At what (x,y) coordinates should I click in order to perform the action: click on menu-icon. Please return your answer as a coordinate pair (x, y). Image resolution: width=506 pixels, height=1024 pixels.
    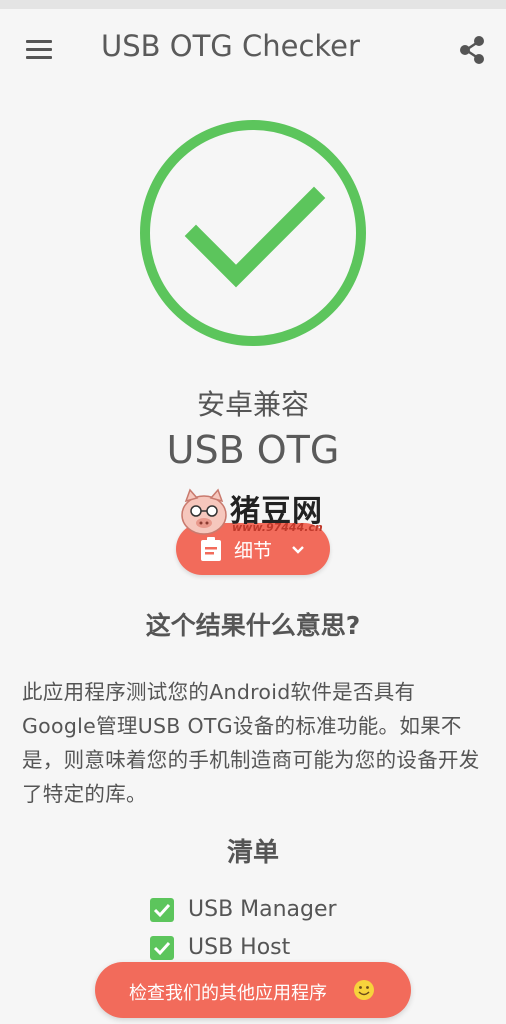
    Looking at the image, I should click on (39, 50).